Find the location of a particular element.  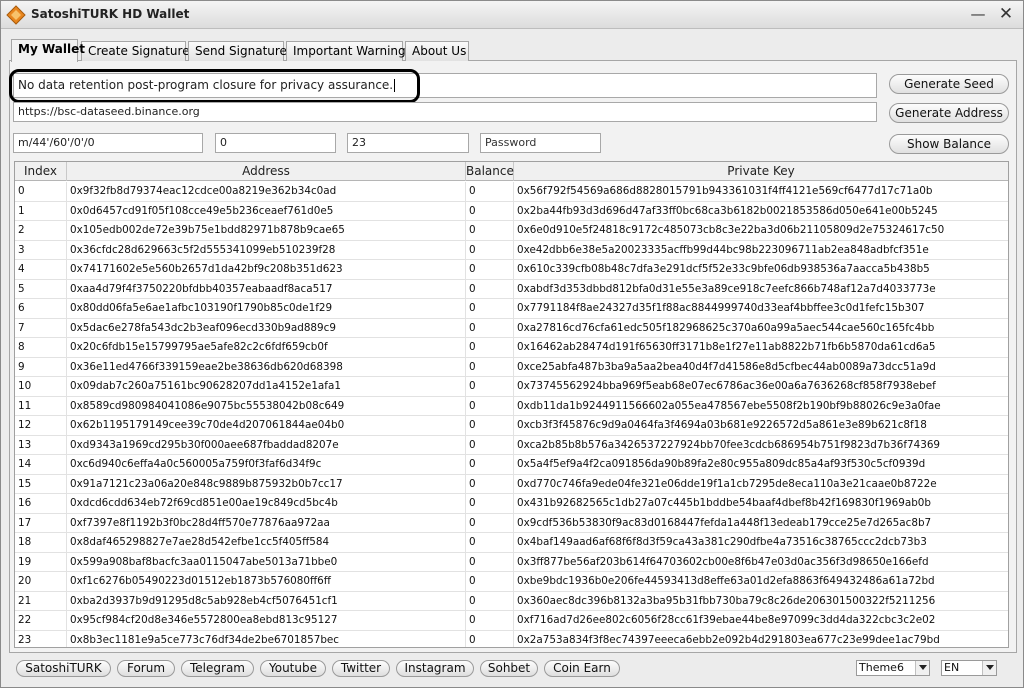

tab-send-signature: Send Signature is located at coordinates (237, 51).